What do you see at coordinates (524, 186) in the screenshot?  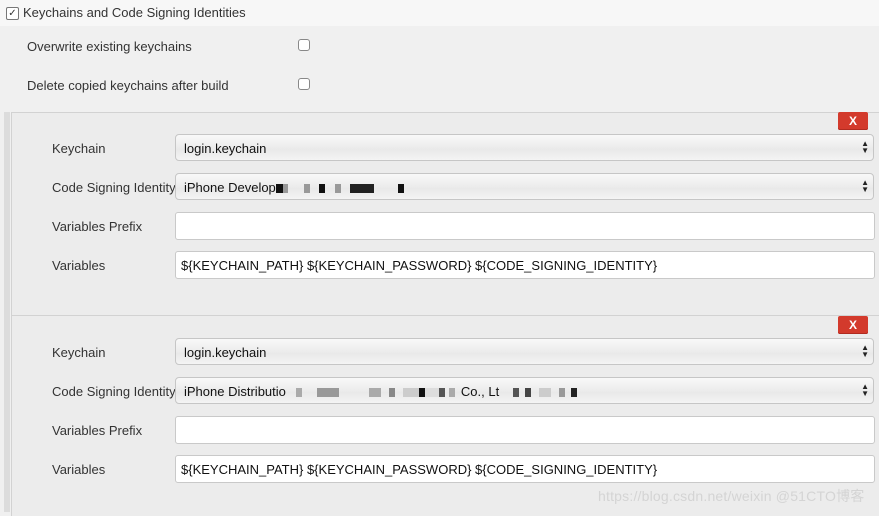 I see `identity-select: iPhone Develop ▲ ▼` at bounding box center [524, 186].